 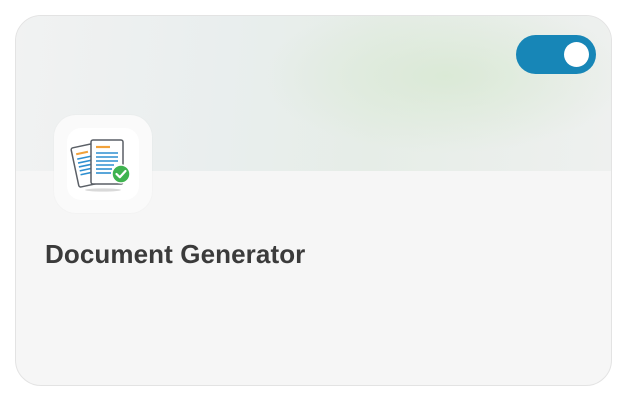 I want to click on app-icon-tile, so click(x=103, y=164).